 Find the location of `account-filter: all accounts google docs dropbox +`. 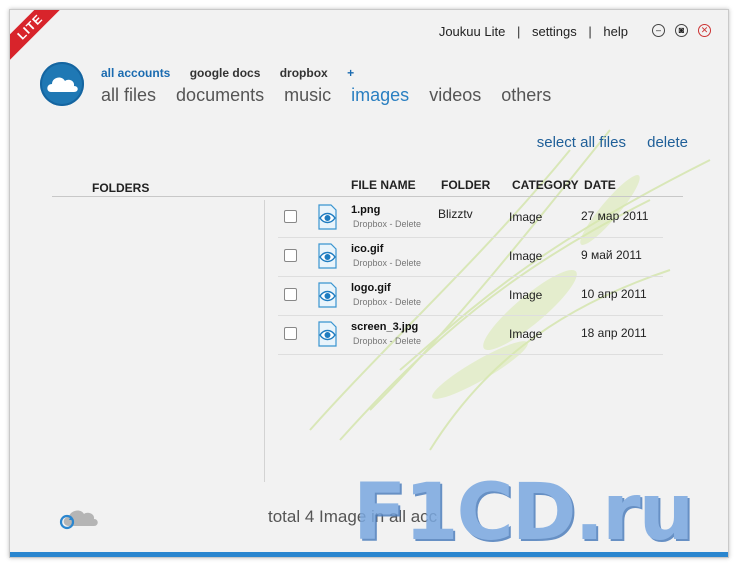

account-filter: all accounts google docs dropbox + is located at coordinates (235, 73).